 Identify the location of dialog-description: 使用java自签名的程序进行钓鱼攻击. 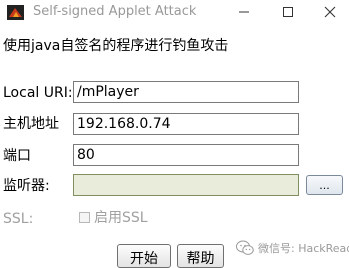
(116, 46).